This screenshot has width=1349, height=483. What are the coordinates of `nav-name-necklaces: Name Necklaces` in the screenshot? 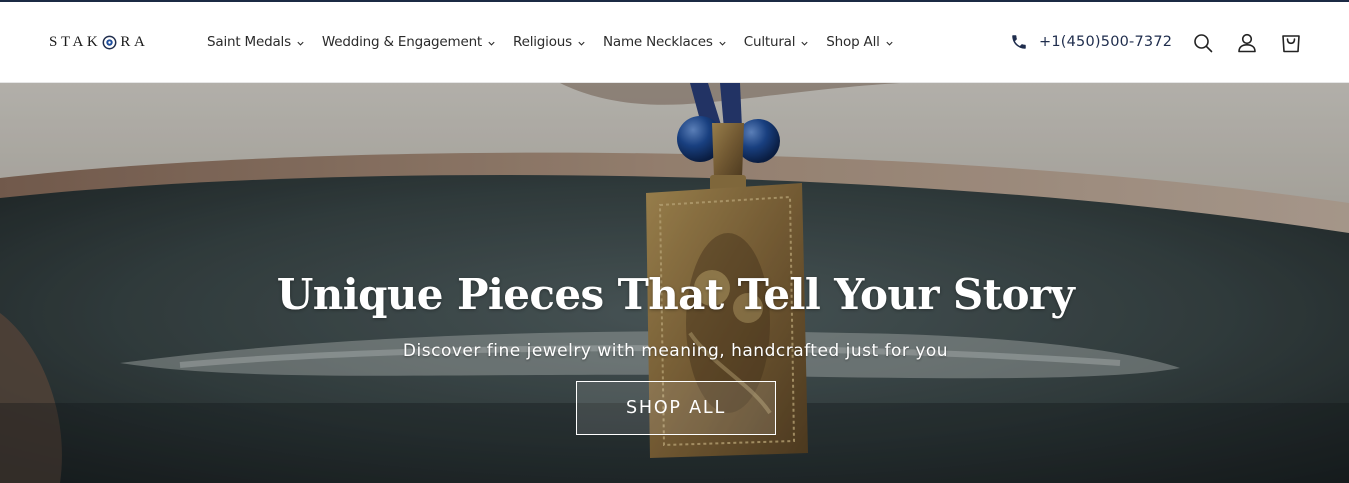 It's located at (665, 42).